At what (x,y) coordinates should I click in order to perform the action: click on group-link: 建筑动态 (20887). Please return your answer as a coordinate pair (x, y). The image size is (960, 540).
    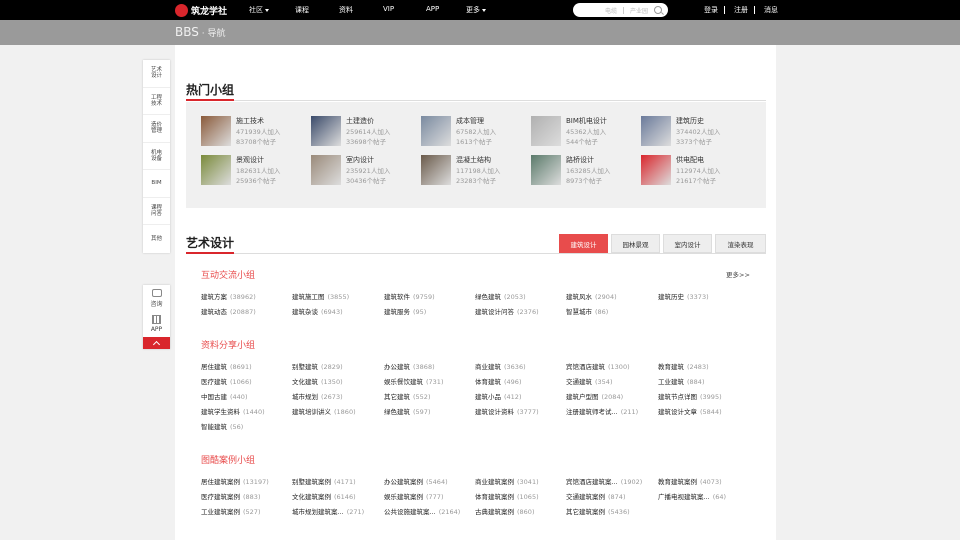
    Looking at the image, I should click on (228, 311).